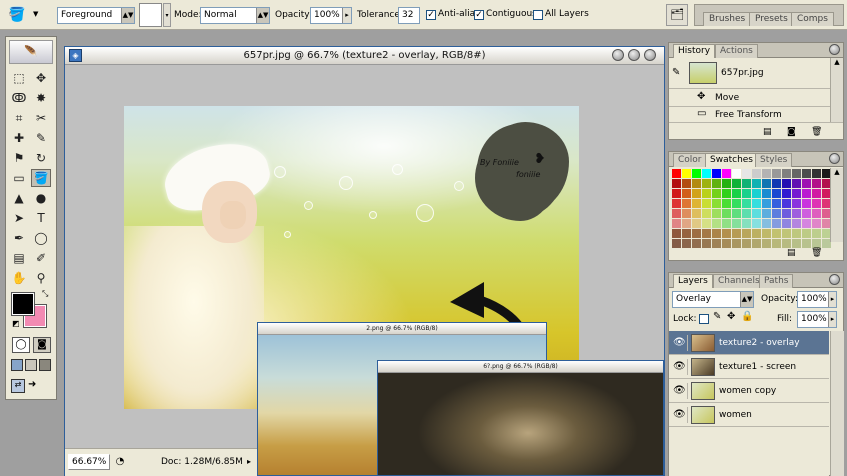  Describe the element at coordinates (19, 198) in the screenshot. I see `blur-tool-icon: ▲` at that location.